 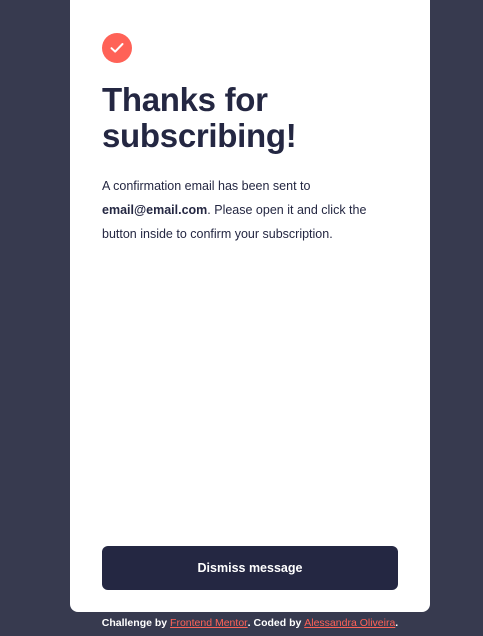 What do you see at coordinates (206, 186) in the screenshot?
I see `message-prefix: A confirmation email has been sent to` at bounding box center [206, 186].